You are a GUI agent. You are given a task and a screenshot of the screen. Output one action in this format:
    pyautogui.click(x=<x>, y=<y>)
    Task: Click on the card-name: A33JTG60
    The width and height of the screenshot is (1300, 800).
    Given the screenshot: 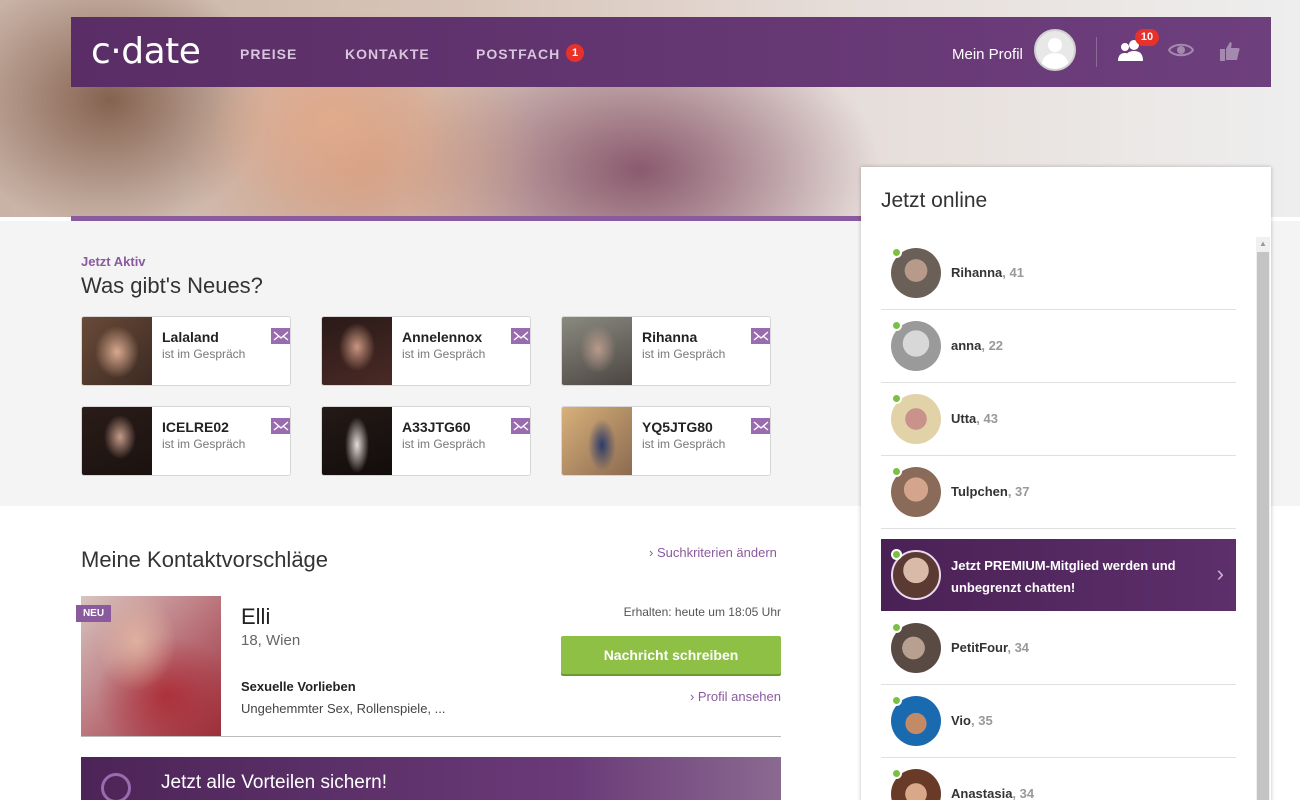 What is the action you would take?
    pyautogui.click(x=436, y=427)
    